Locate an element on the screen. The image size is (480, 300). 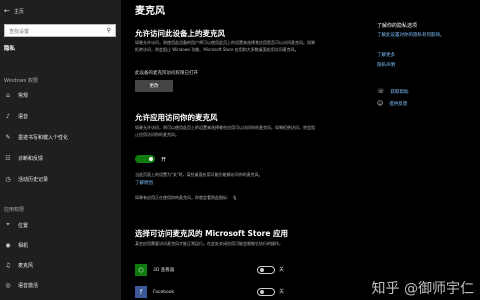
location-icon: ⌖ is located at coordinates (8, 224).